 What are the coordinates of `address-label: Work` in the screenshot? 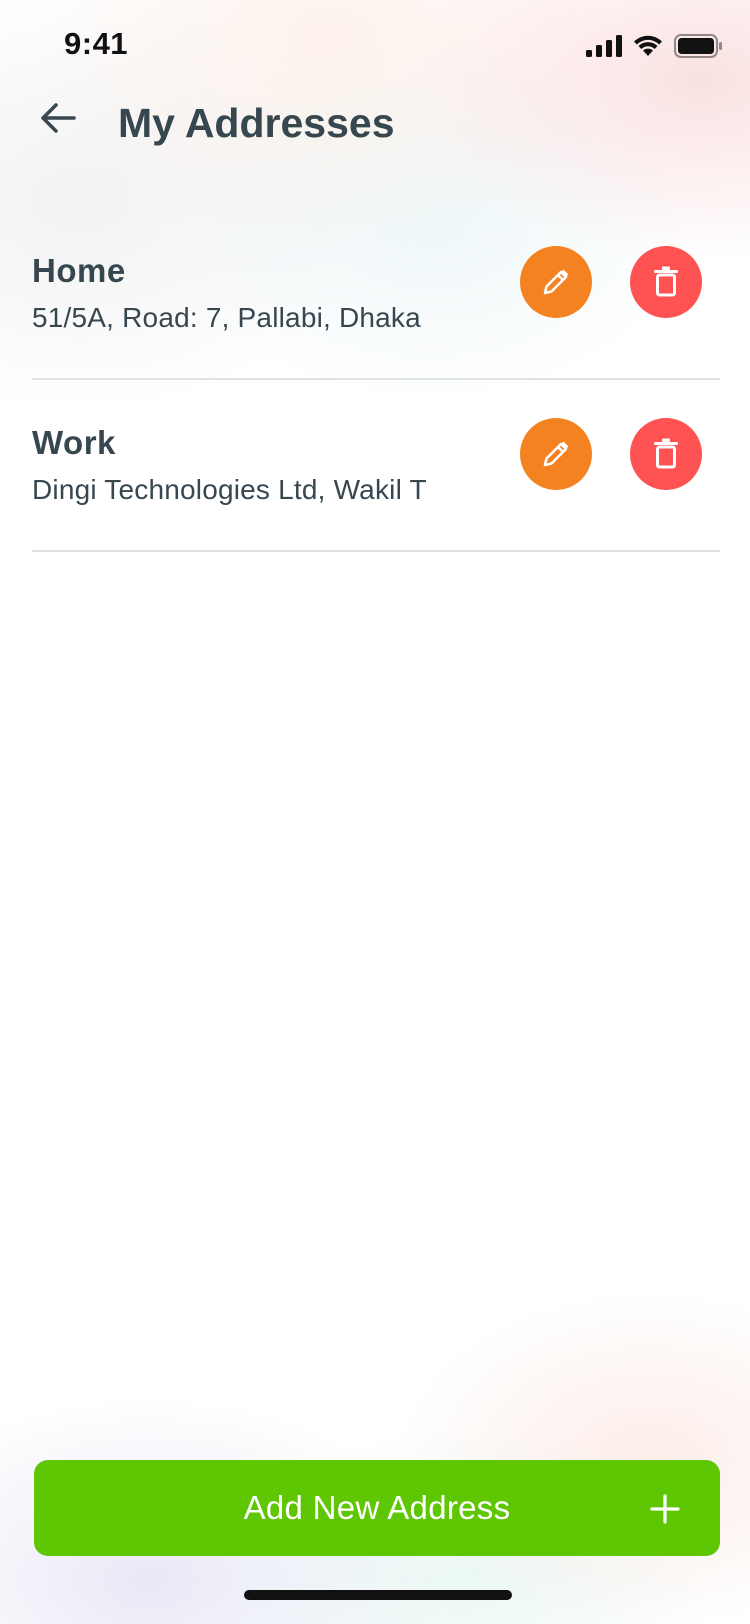 It's located at (74, 442).